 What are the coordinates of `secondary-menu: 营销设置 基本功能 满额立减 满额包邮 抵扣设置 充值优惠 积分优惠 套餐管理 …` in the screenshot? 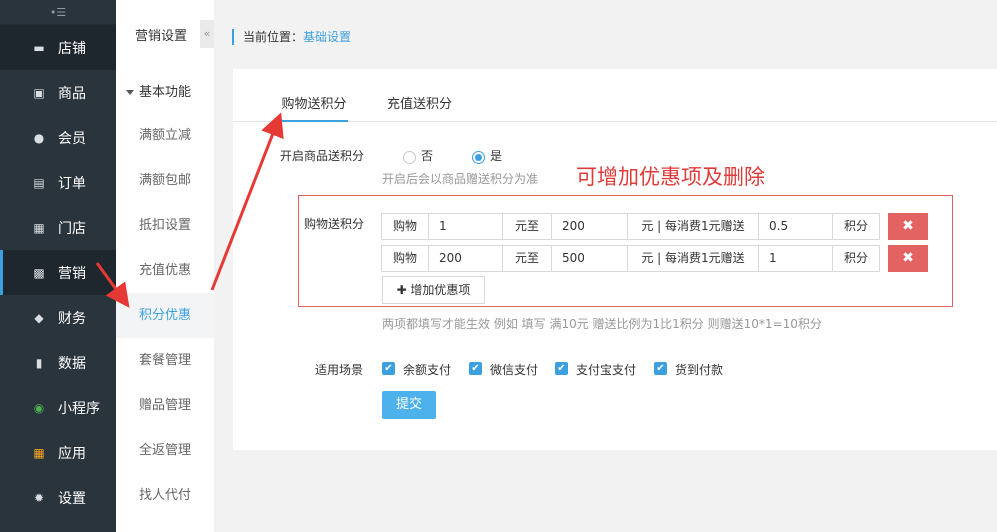 It's located at (165, 266).